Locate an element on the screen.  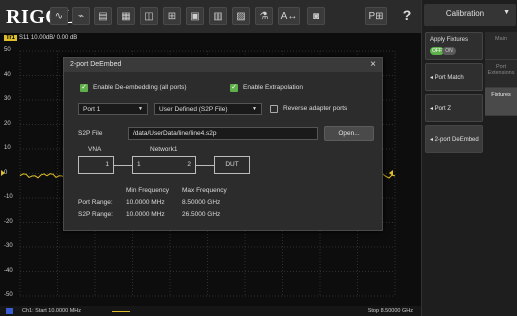
reverse-ports-label: Reverse adapter ports is located at coordinates (315, 108).